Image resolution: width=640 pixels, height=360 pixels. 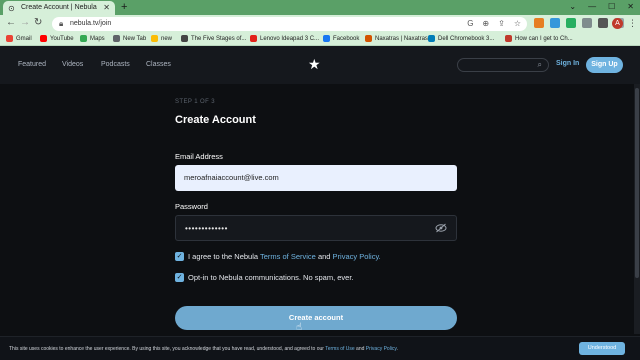 What do you see at coordinates (191, 206) in the screenshot?
I see `password-label: Password` at bounding box center [191, 206].